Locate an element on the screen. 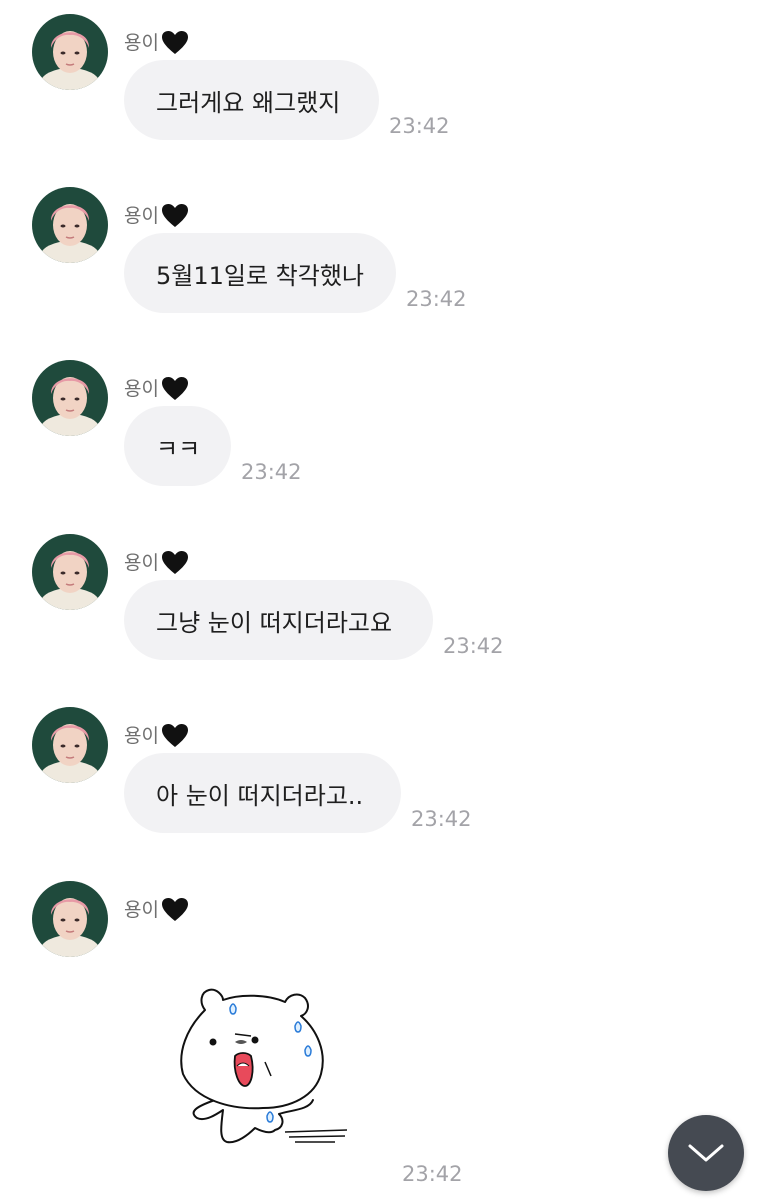 Image resolution: width=775 pixels, height=1200 pixels. message-bubble: 5월11일로 착각했나 is located at coordinates (260, 273).